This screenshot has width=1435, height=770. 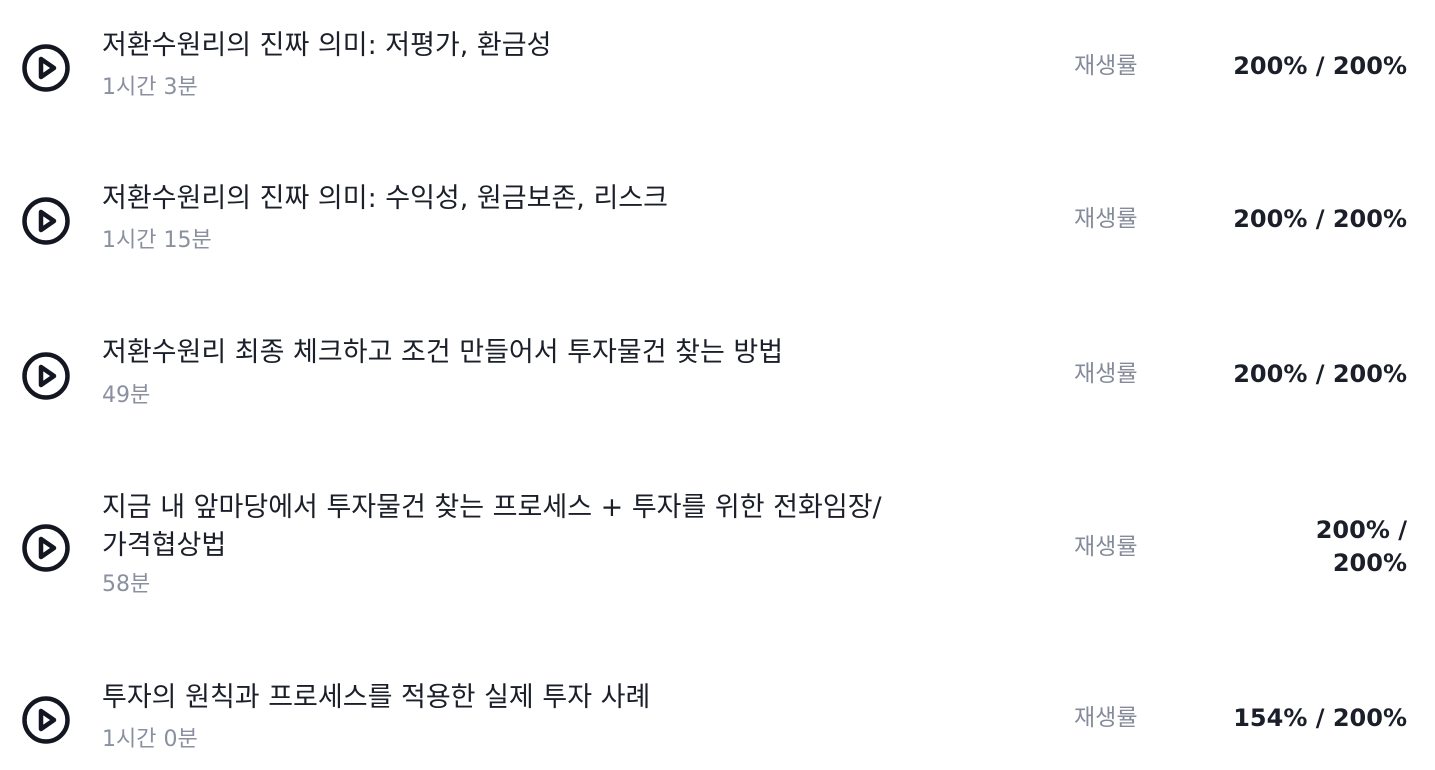 What do you see at coordinates (442, 353) in the screenshot?
I see `lecture-title: 저환수원리 최종 체크하고 조건 만들어서 투자물건 찾는 방법` at bounding box center [442, 353].